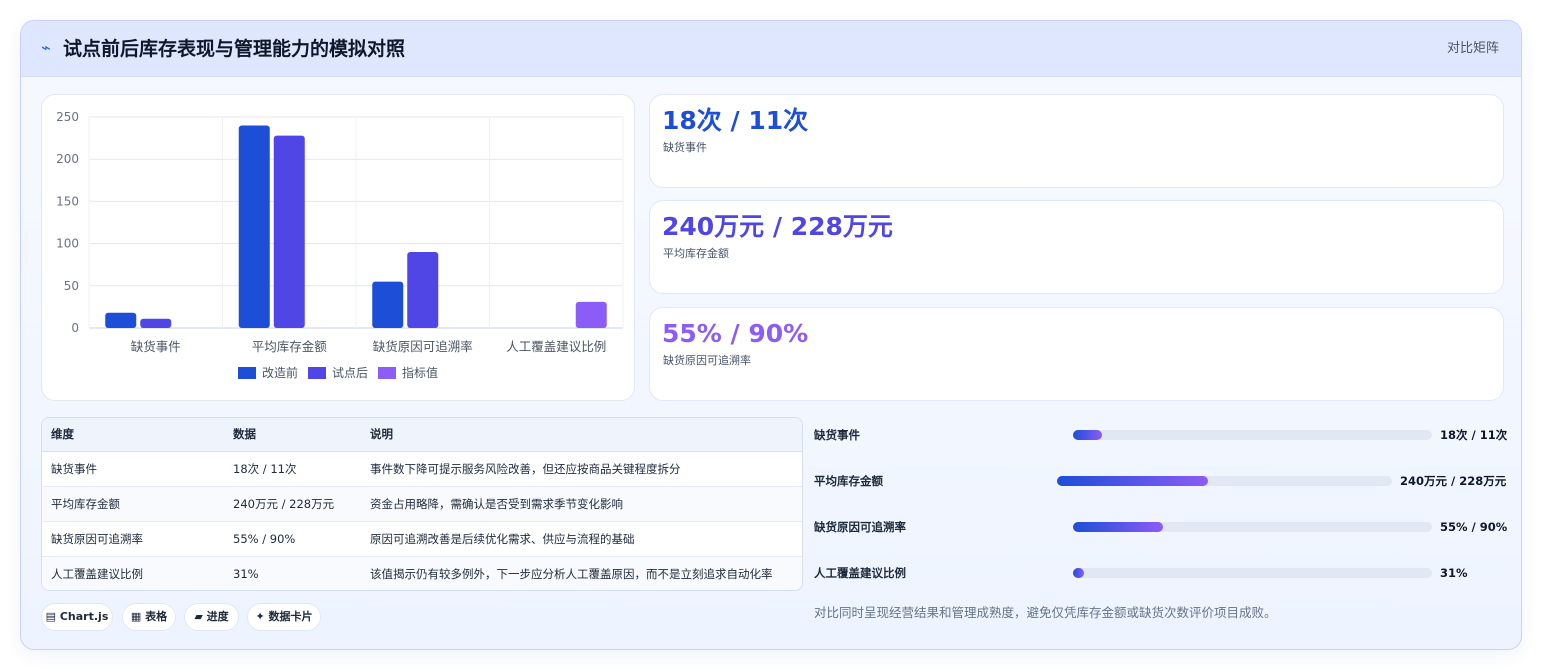 This screenshot has height=671, width=1543. Describe the element at coordinates (860, 527) in the screenshot. I see `progress-label: 缺货原因可追溯率` at that location.